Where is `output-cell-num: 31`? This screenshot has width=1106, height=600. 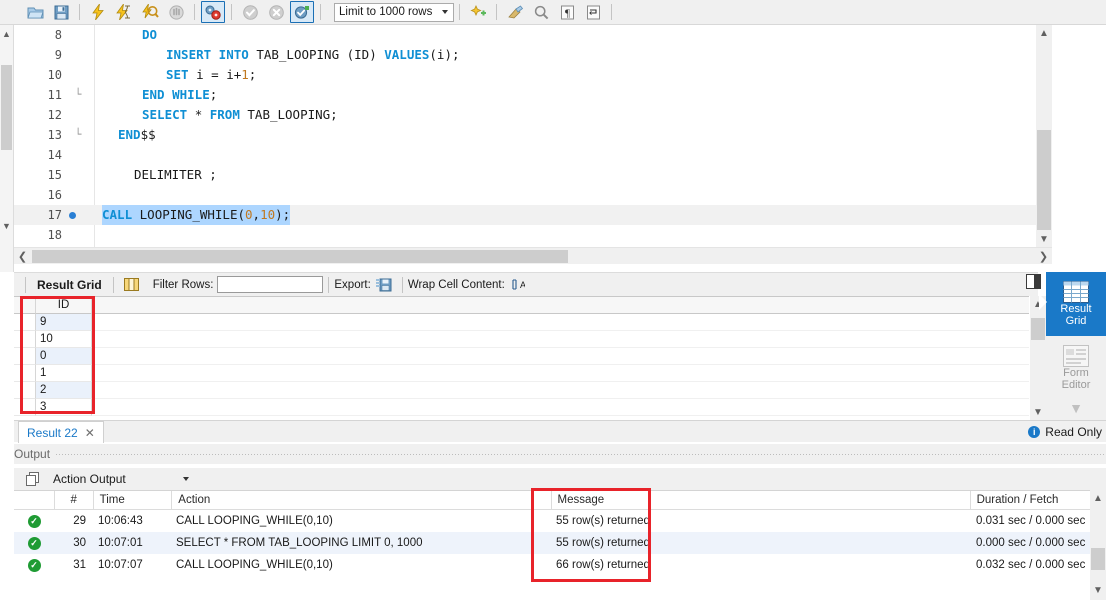
output-cell-num: 31 is located at coordinates (79, 565).